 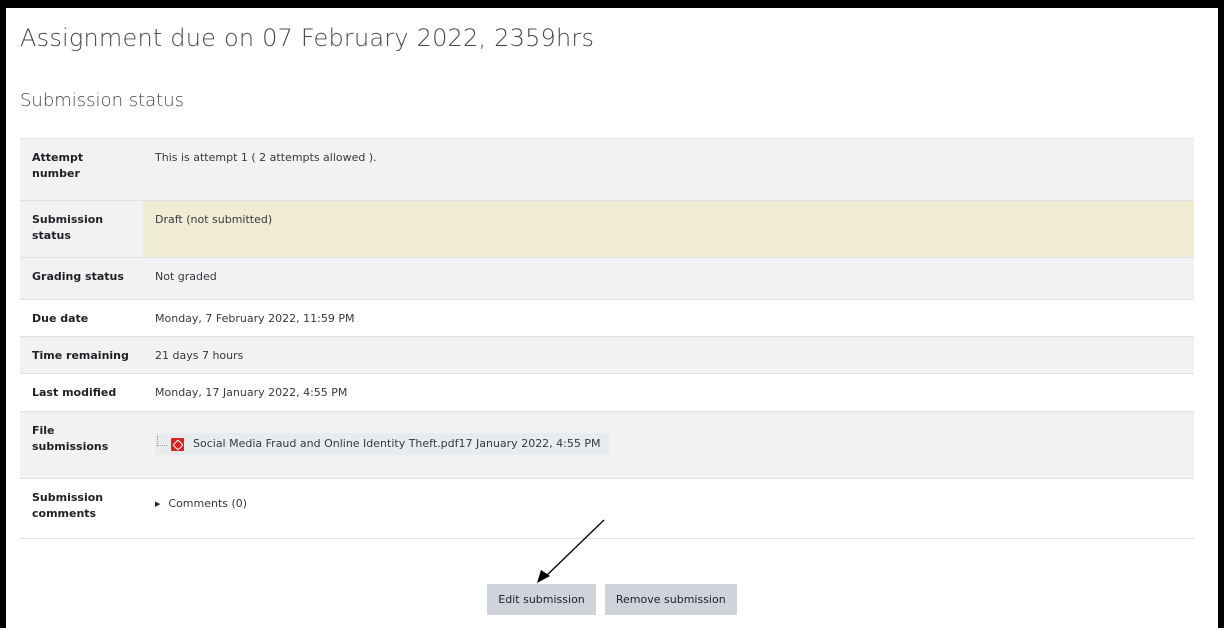 I want to click on row-time-remaining: Time remaining 21 days 7 hours, so click(x=607, y=355).